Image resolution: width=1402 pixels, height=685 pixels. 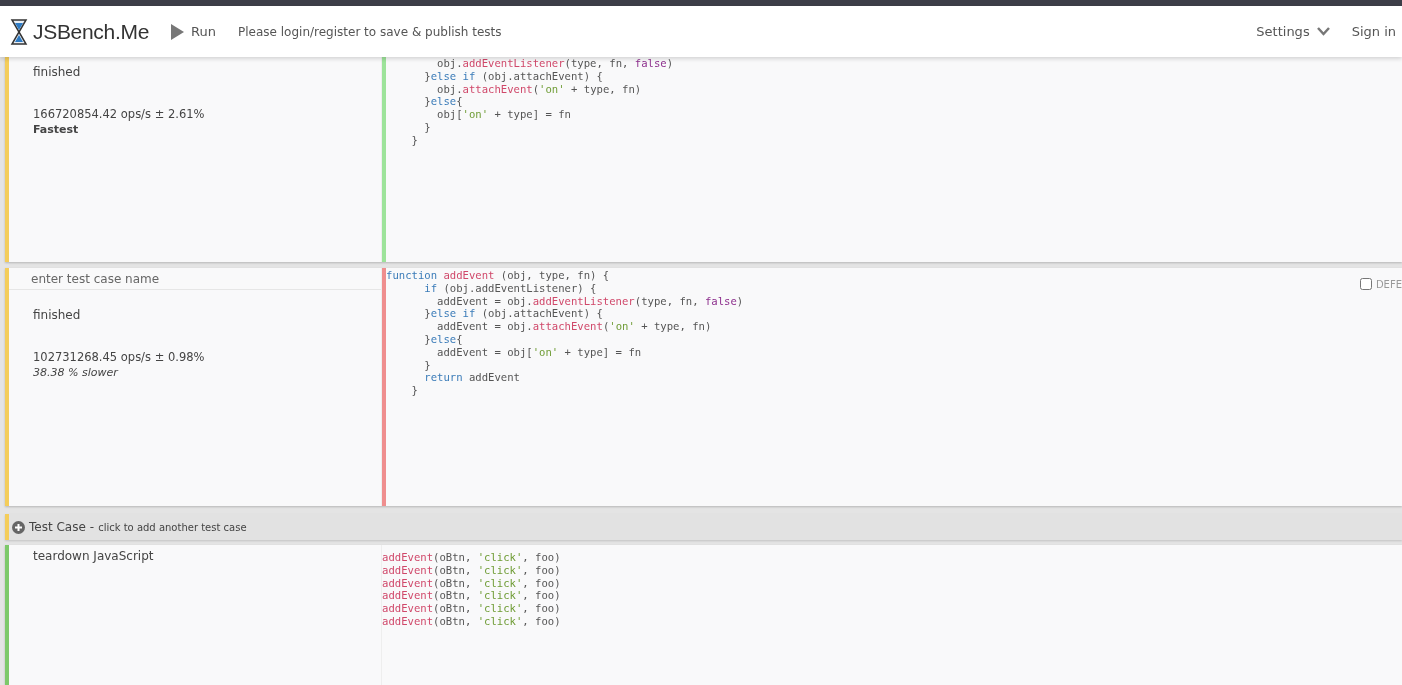 I want to click on name-field: enter test case name, so click(x=195, y=279).